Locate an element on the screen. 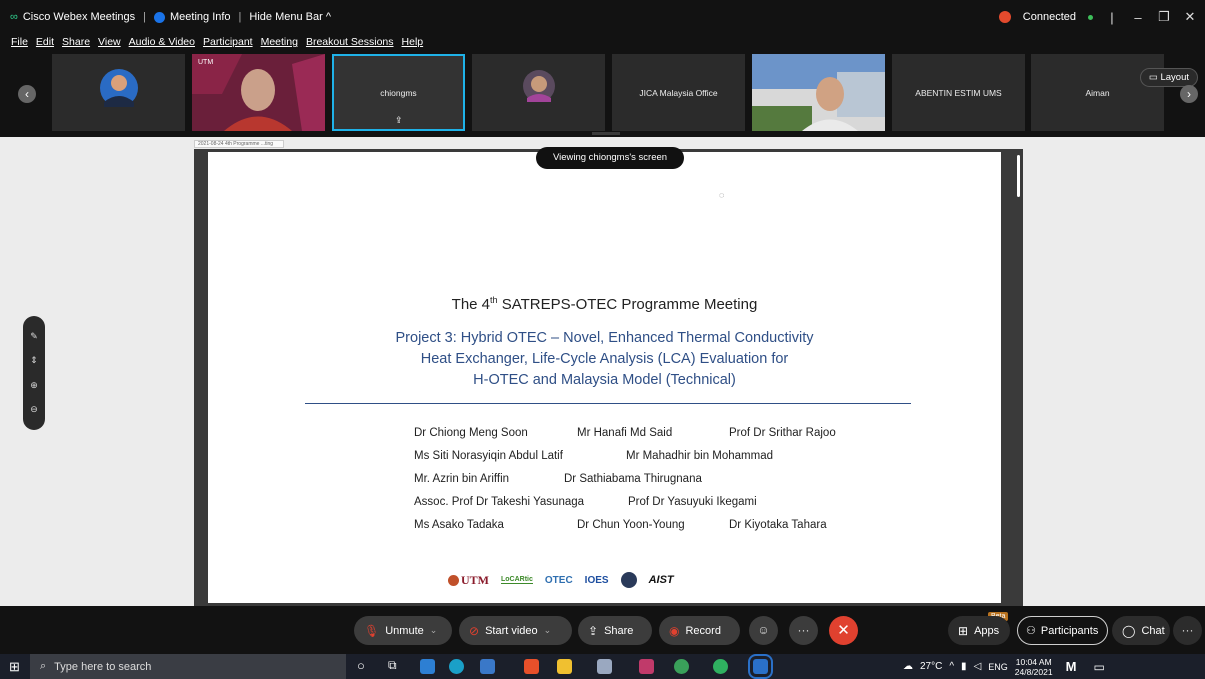 This screenshot has width=1205, height=679. participant-name: JICA Malaysia Office is located at coordinates (678, 92).